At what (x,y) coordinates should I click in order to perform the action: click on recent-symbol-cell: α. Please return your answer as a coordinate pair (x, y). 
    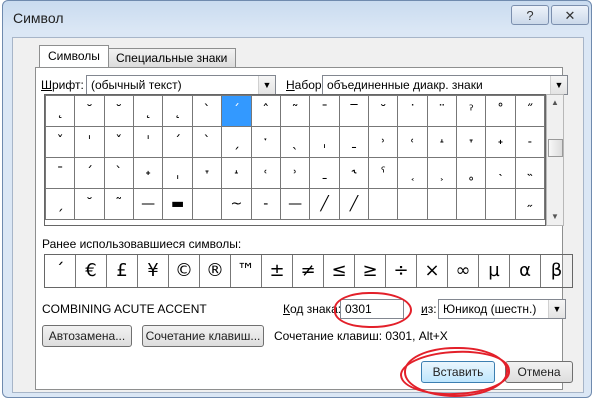
    Looking at the image, I should click on (525, 271).